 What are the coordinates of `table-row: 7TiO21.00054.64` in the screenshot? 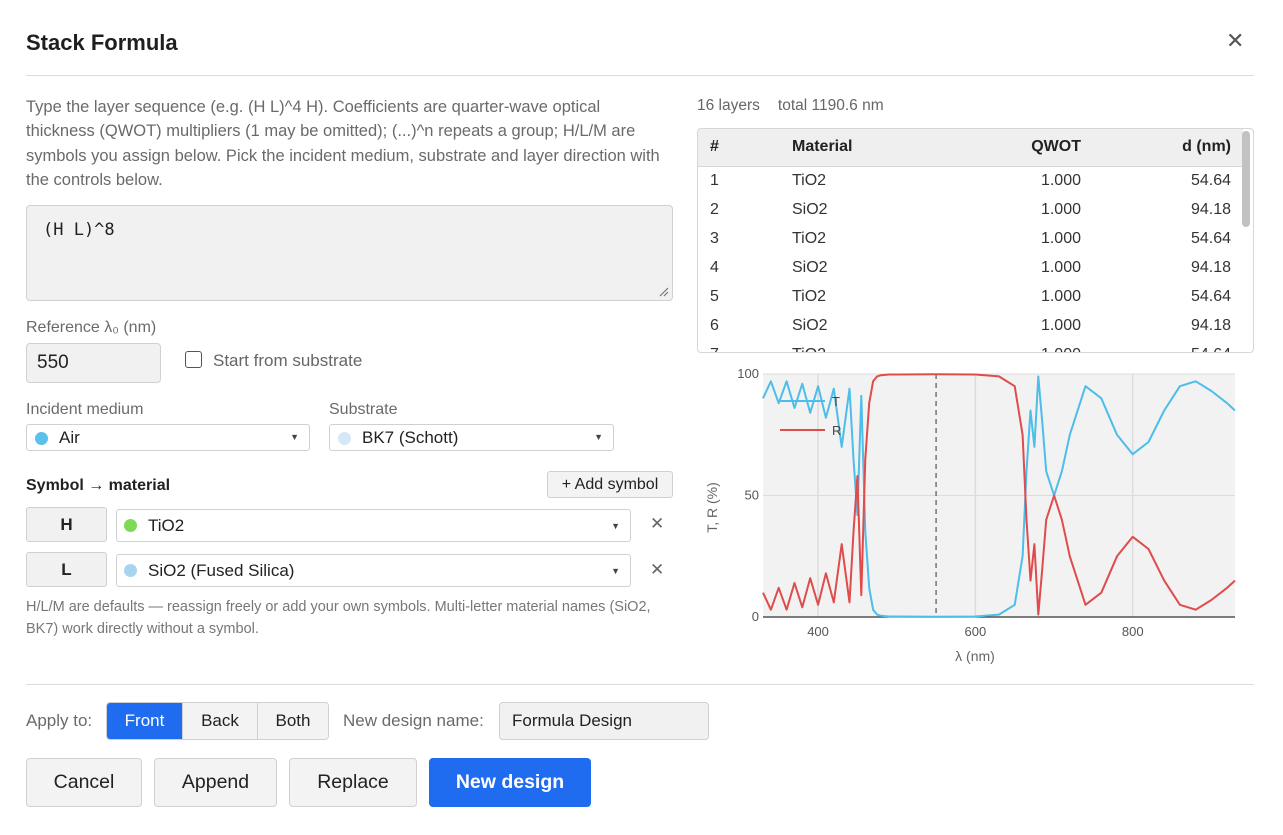 It's located at (970, 346).